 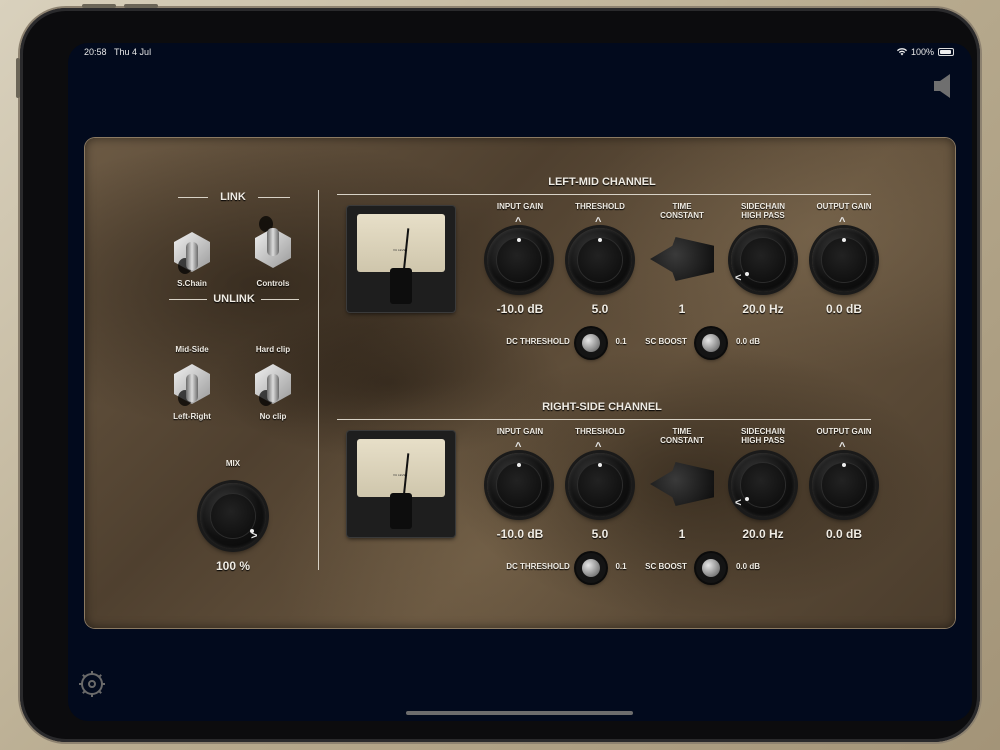 I want to click on controls-label: Controls, so click(x=273, y=283).